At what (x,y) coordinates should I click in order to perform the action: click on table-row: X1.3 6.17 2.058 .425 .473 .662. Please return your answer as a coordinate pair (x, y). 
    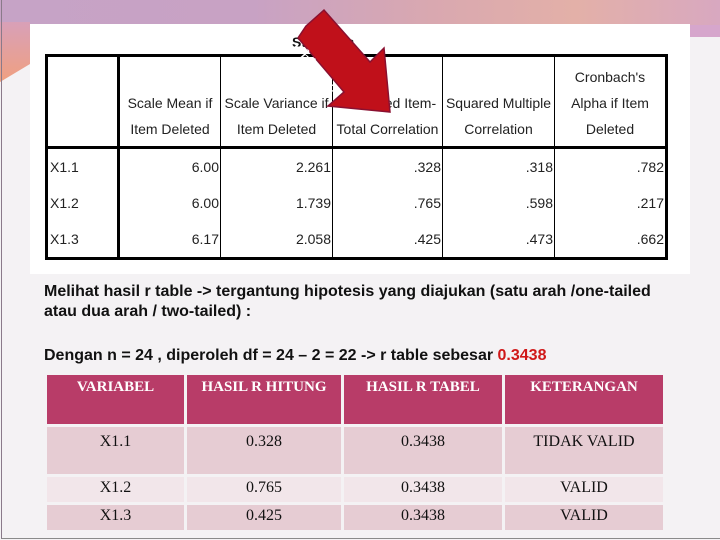
    Looking at the image, I should click on (356, 240).